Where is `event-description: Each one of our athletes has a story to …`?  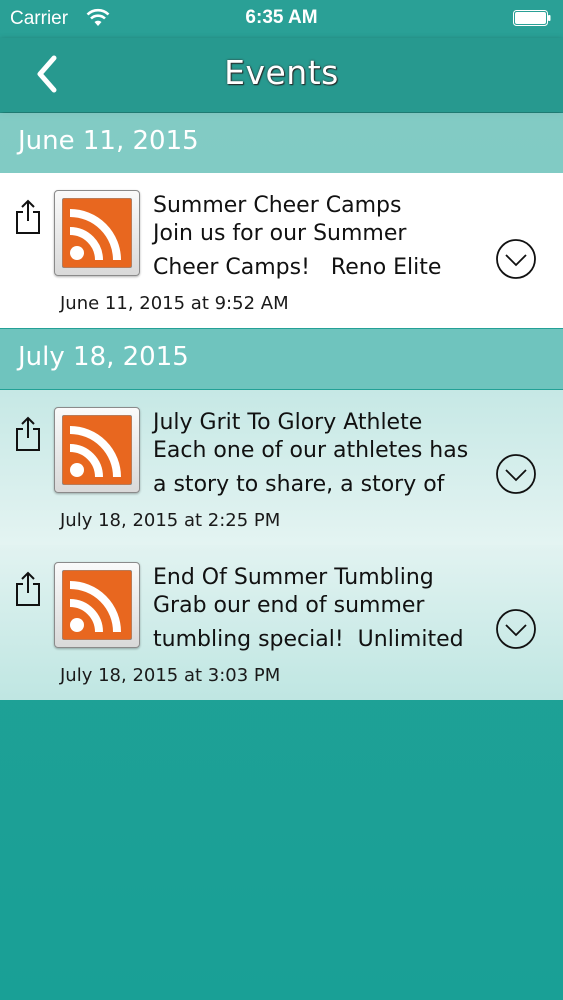 event-description: Each one of our athletes has a story to … is located at coordinates (311, 467).